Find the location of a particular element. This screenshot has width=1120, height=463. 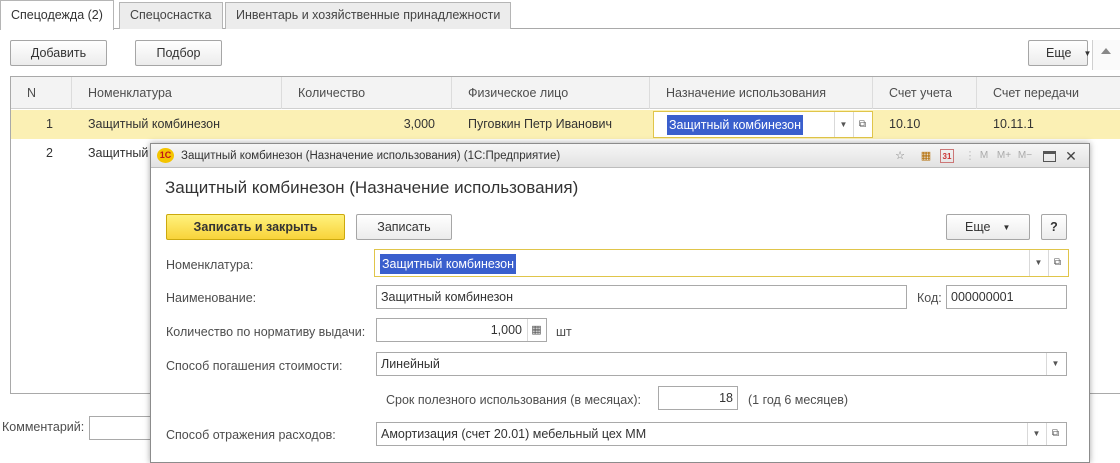

memory-plus-icon: M+ is located at coordinates (1004, 156).